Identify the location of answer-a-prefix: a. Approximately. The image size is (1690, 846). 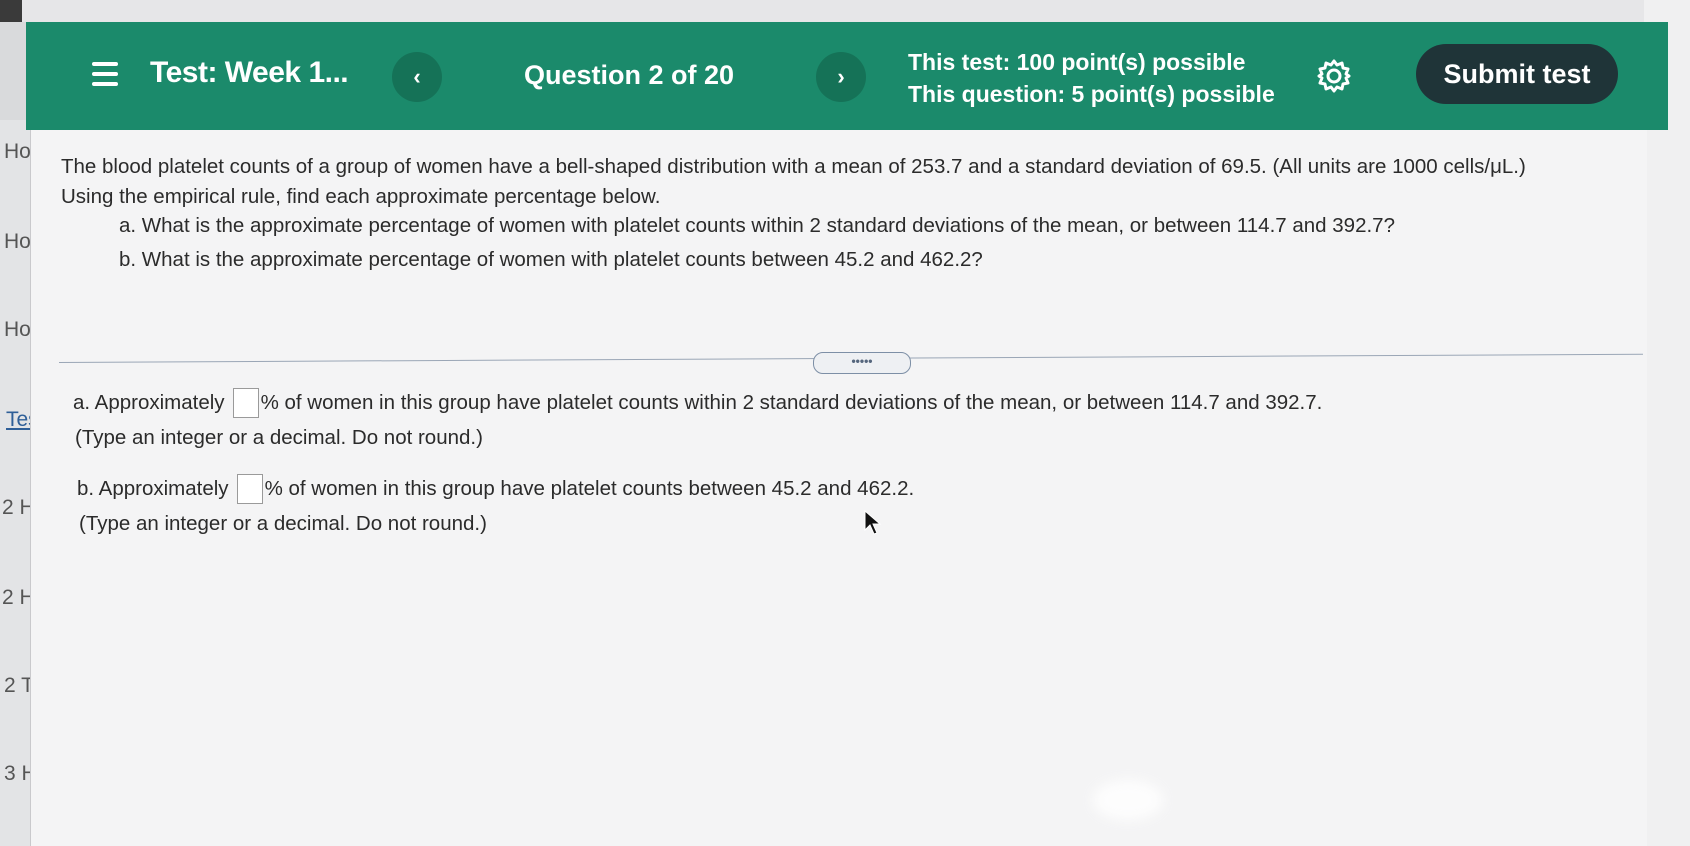
(149, 402).